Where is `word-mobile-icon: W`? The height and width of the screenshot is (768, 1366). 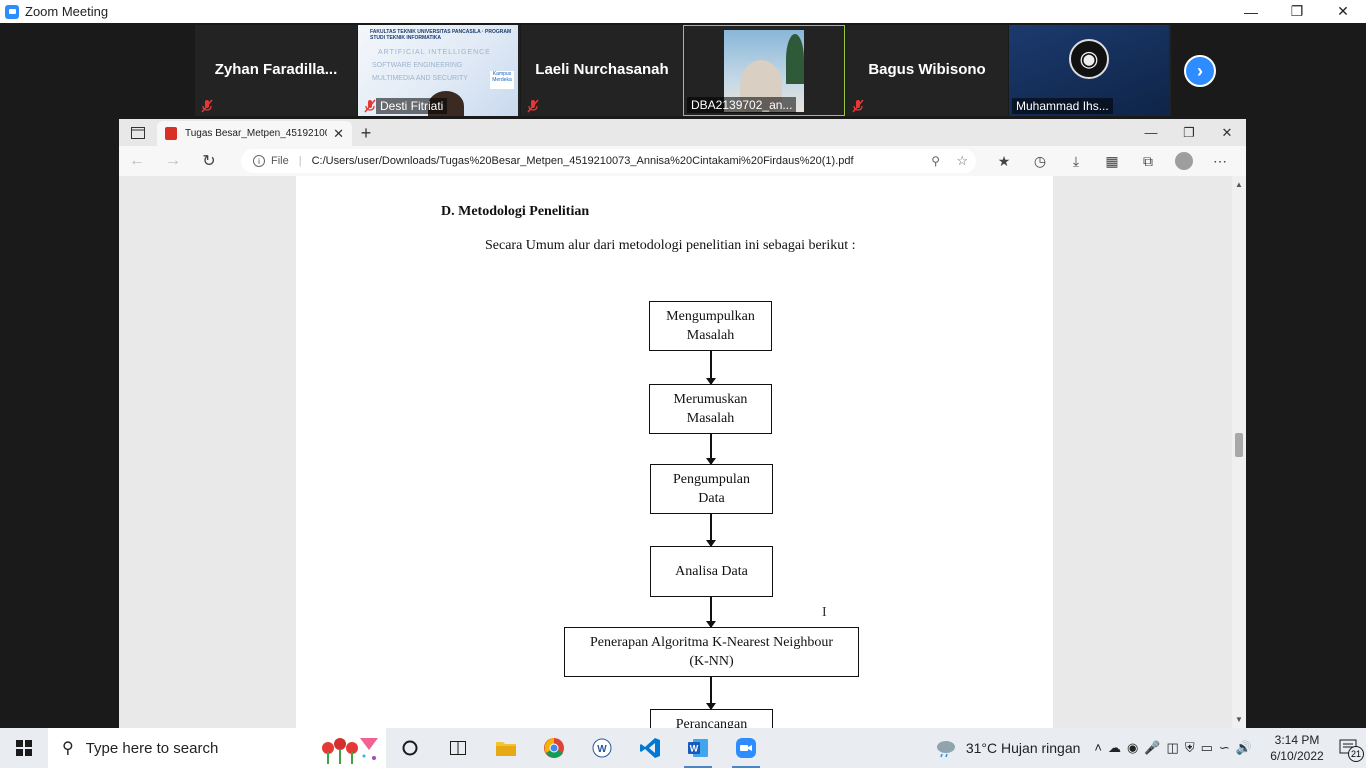
word-mobile-icon: W is located at coordinates (602, 748).